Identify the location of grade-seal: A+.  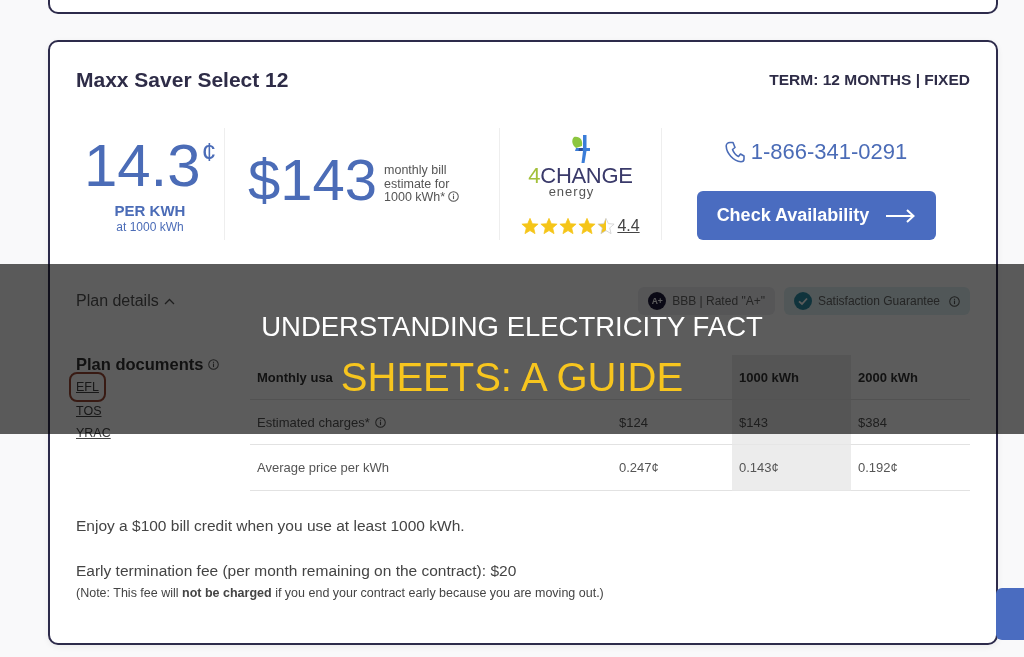
(657, 301).